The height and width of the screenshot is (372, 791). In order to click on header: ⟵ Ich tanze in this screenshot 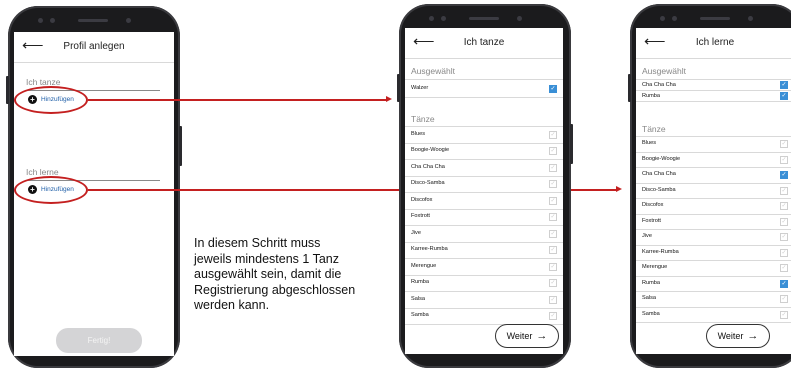, I will do `click(484, 43)`.